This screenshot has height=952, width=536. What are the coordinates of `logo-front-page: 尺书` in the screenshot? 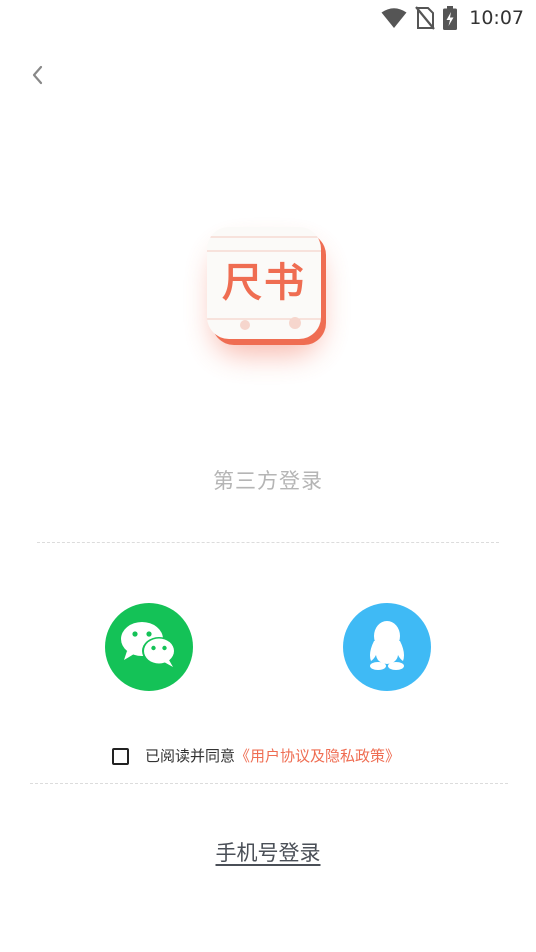 It's located at (264, 283).